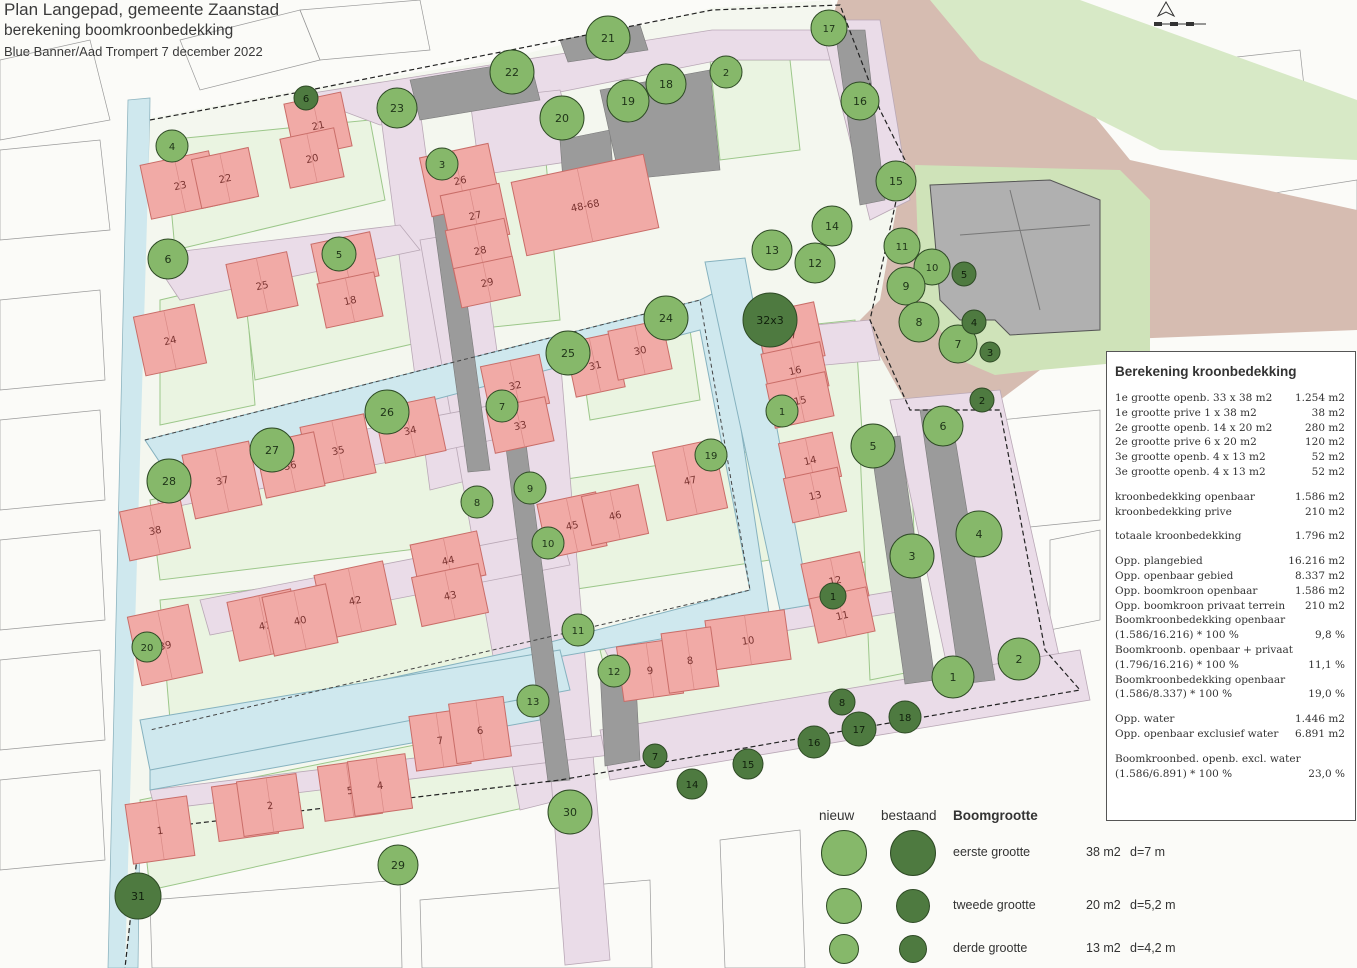 This screenshot has width=1357, height=968. I want to click on existing-tree: 31, so click(138, 896).